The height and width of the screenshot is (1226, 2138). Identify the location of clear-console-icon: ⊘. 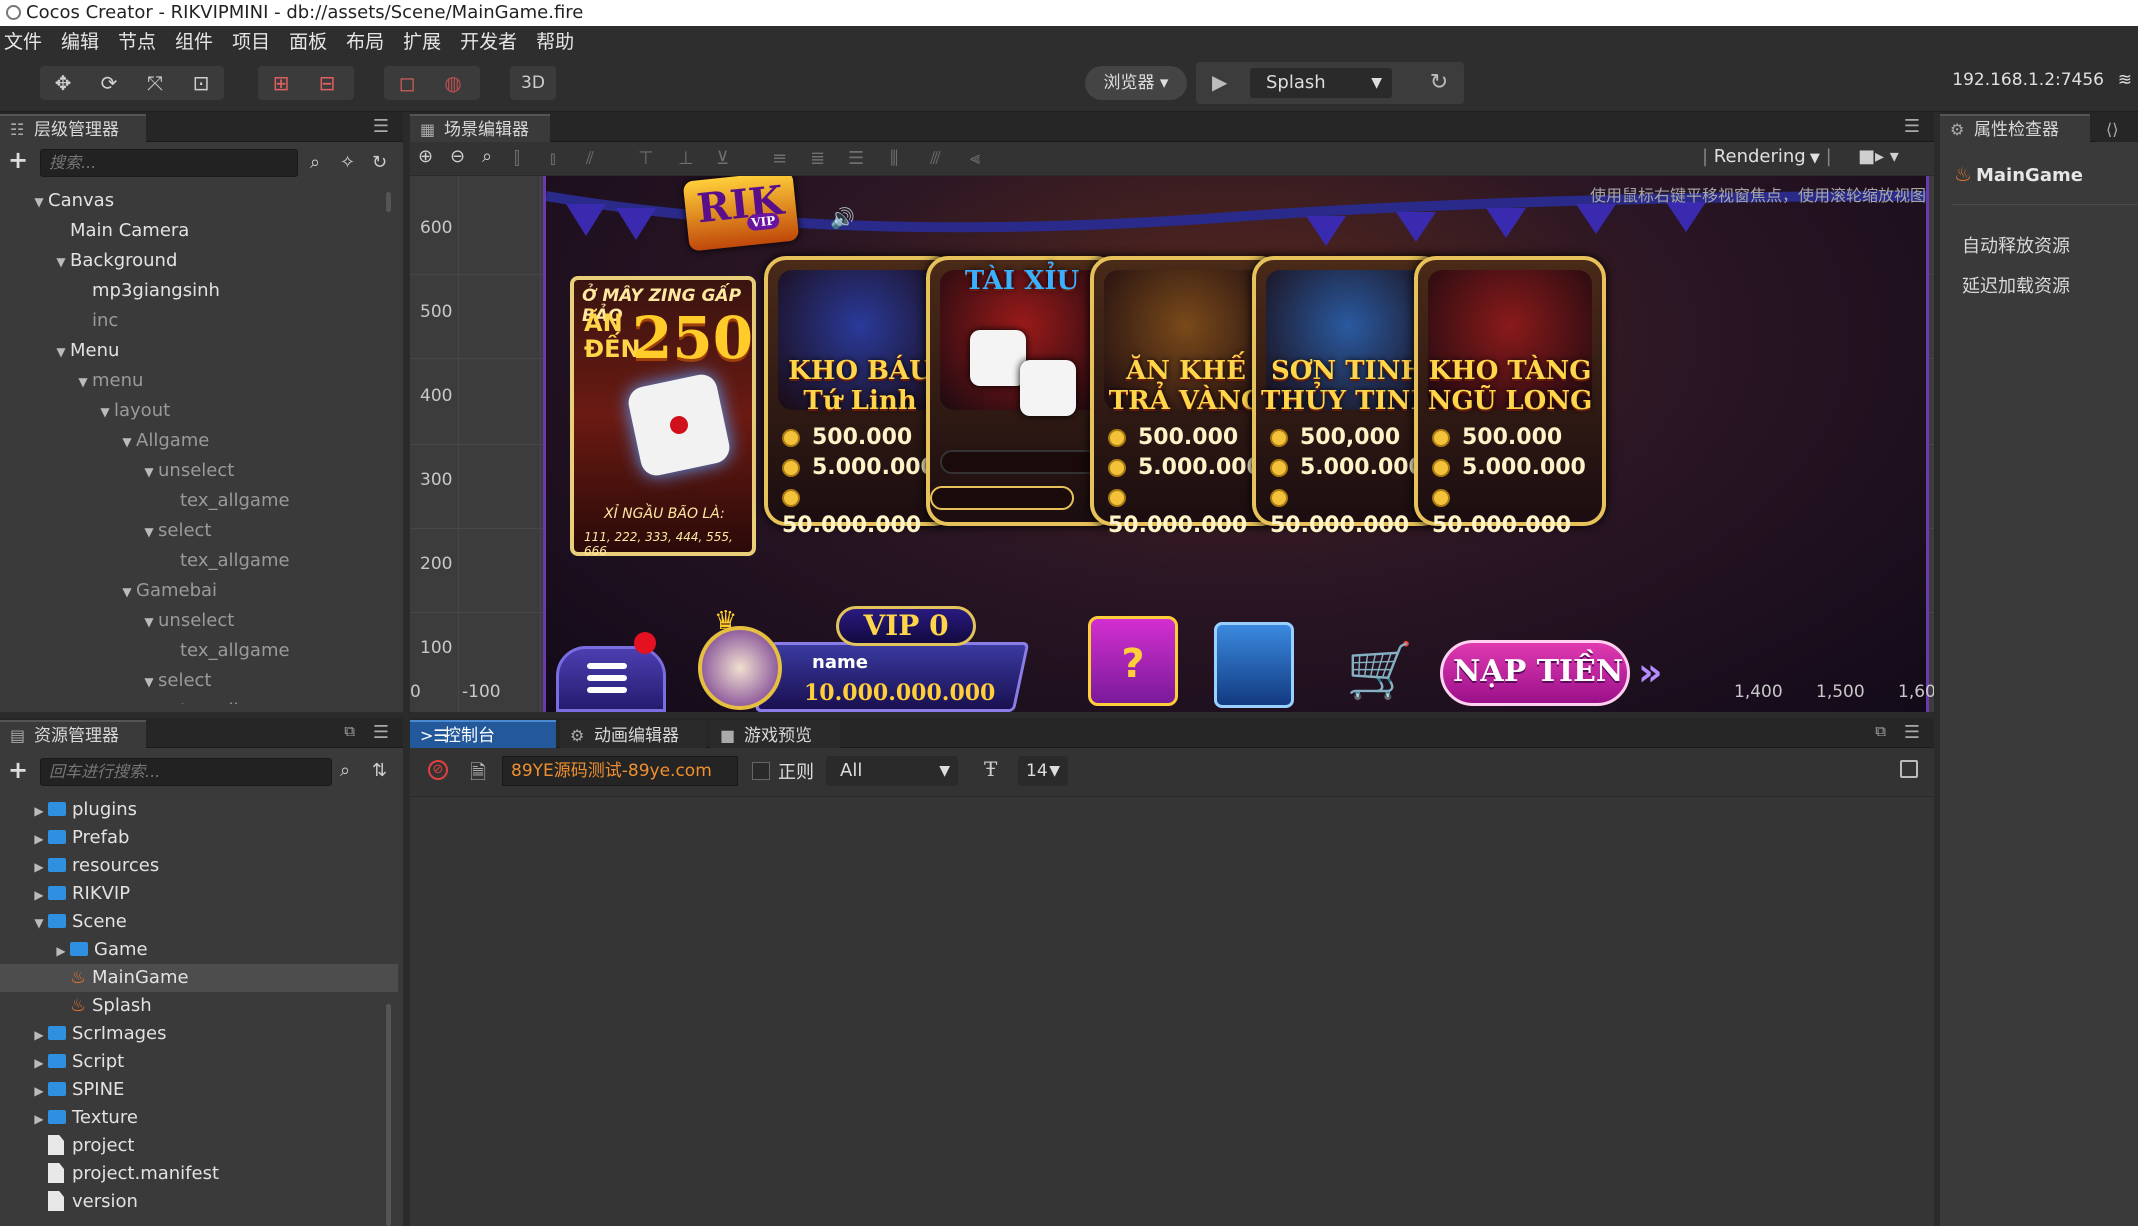
(438, 770).